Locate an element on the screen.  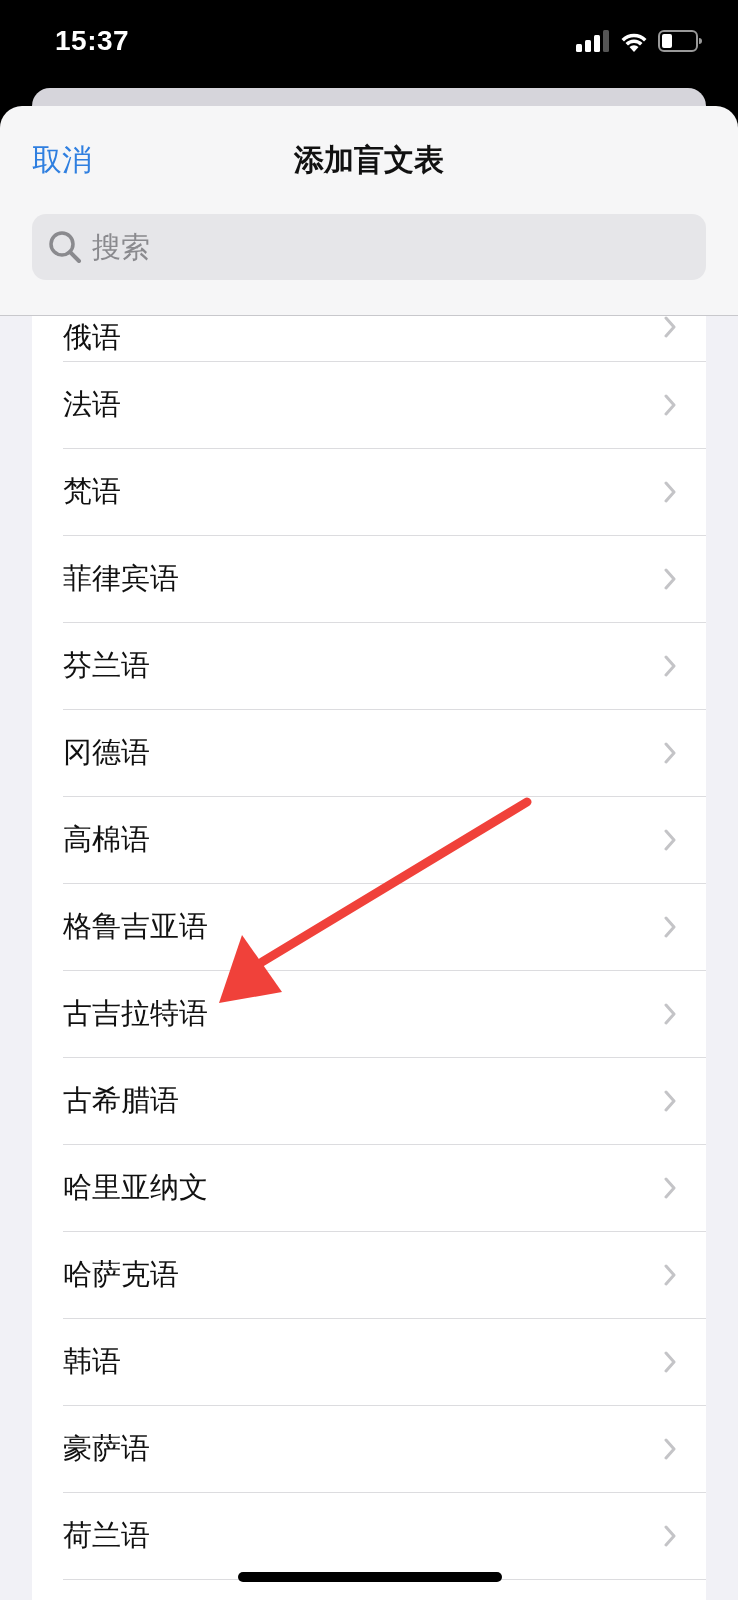
language-list-item: 法语 is located at coordinates (384, 405).